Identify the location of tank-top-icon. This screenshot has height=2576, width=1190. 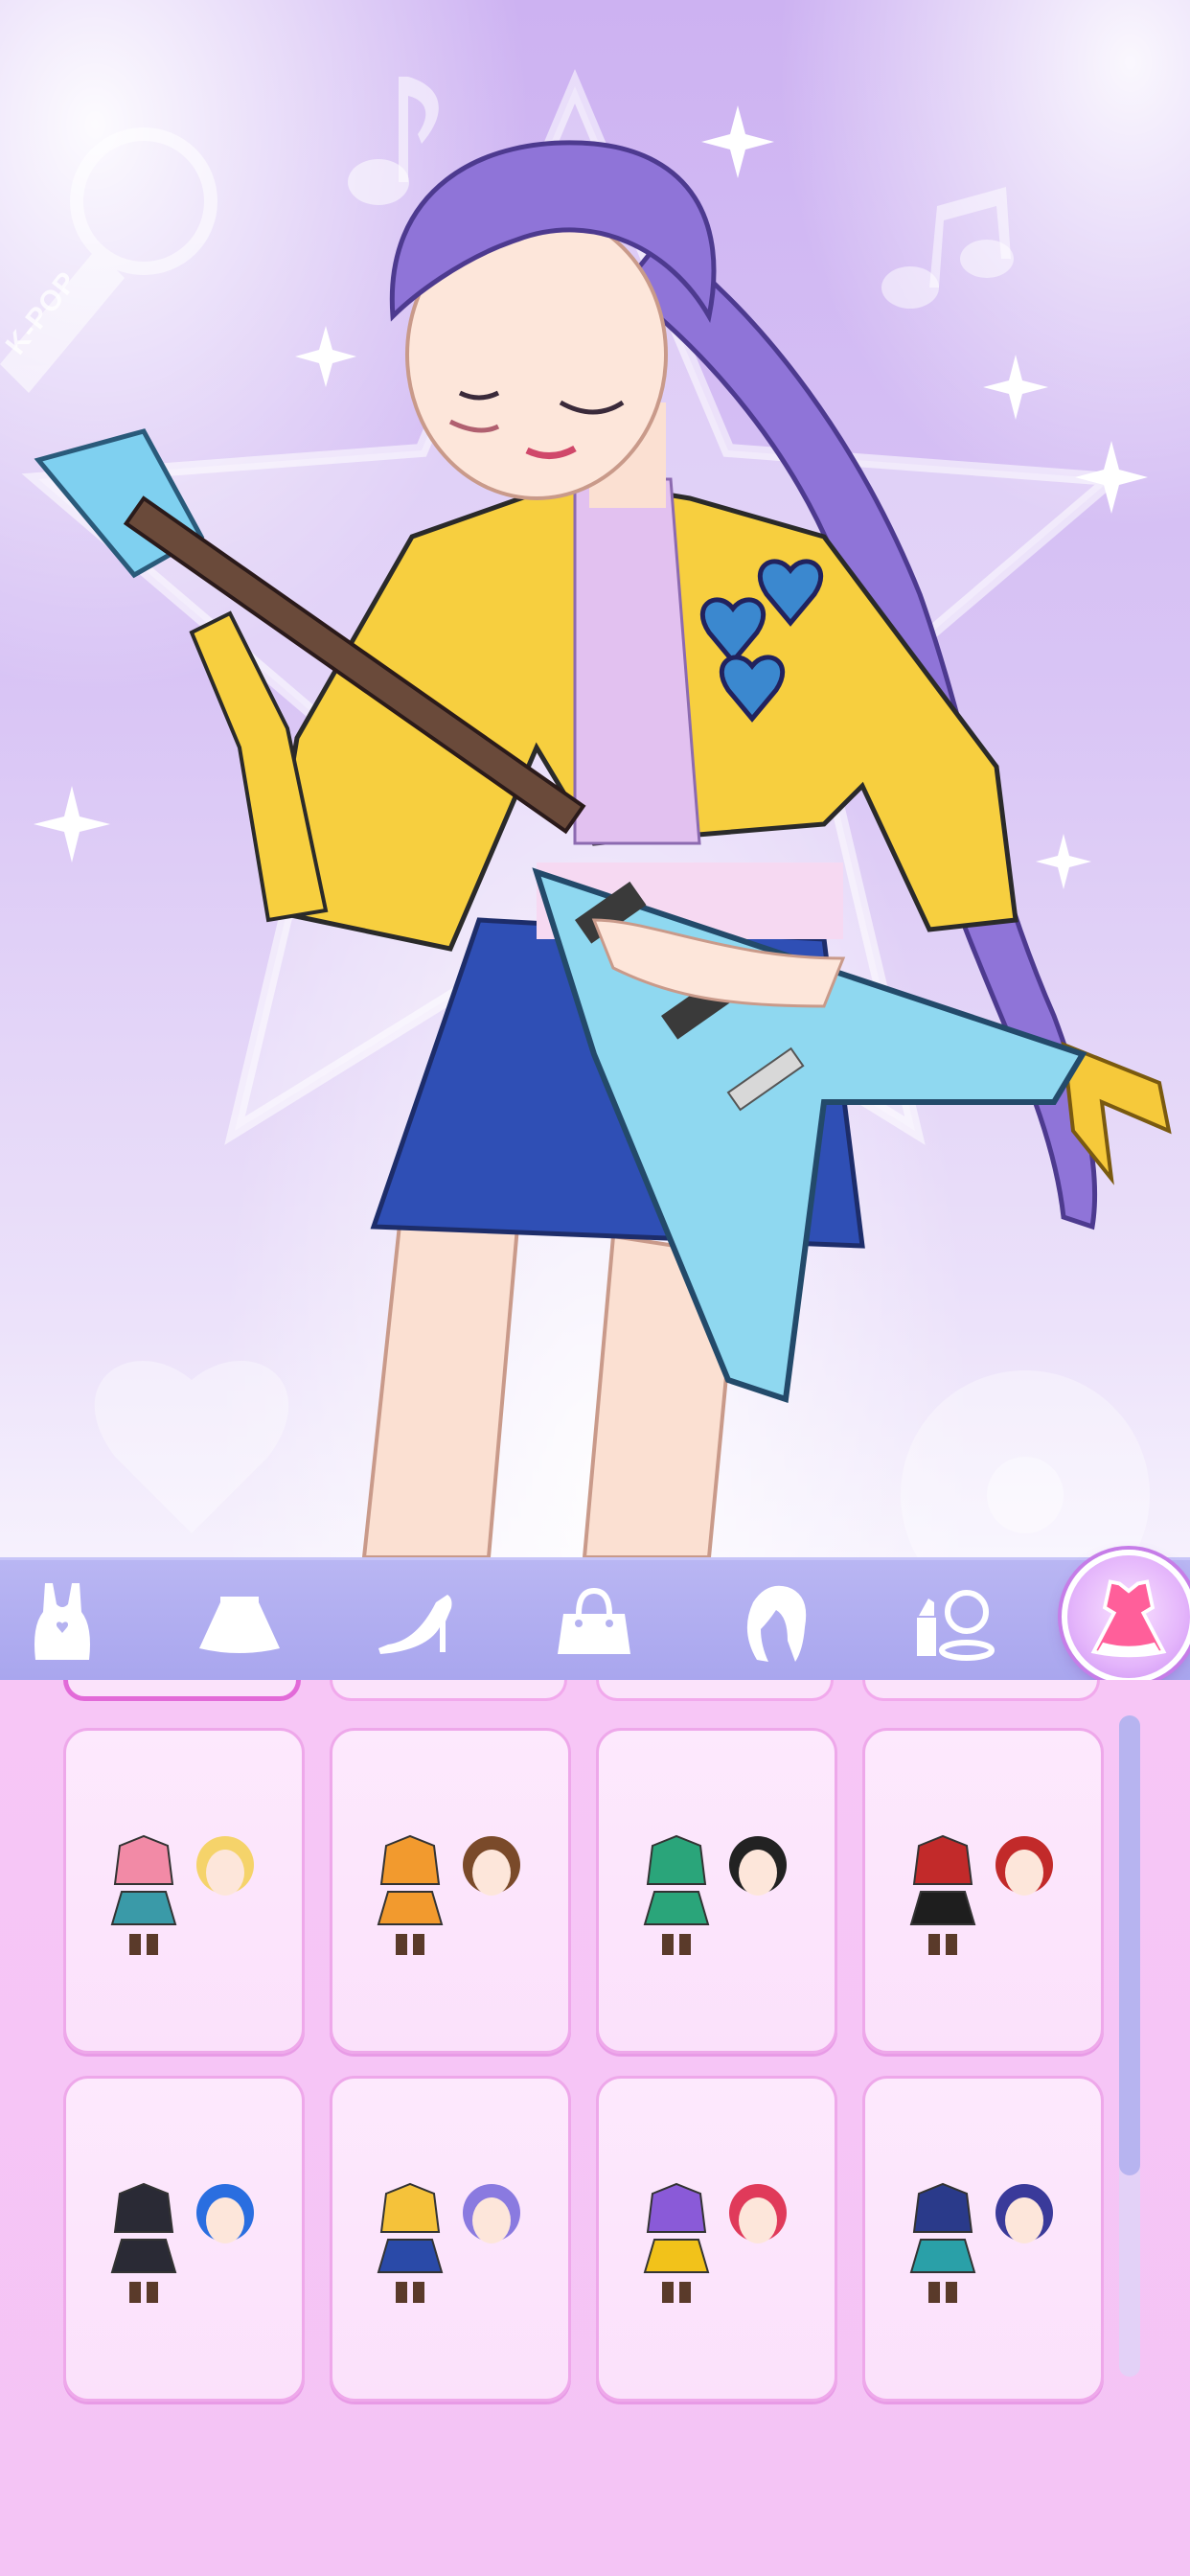
(62, 1621).